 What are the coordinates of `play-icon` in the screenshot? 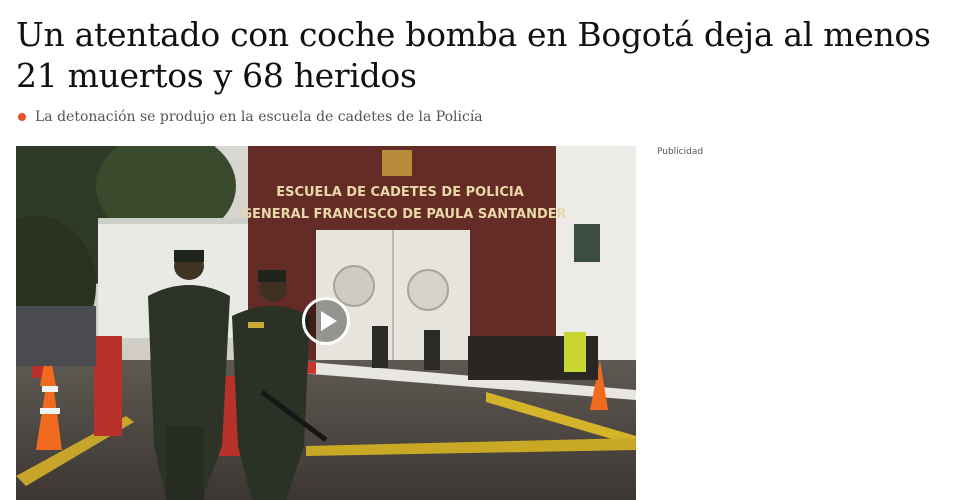 It's located at (328, 321).